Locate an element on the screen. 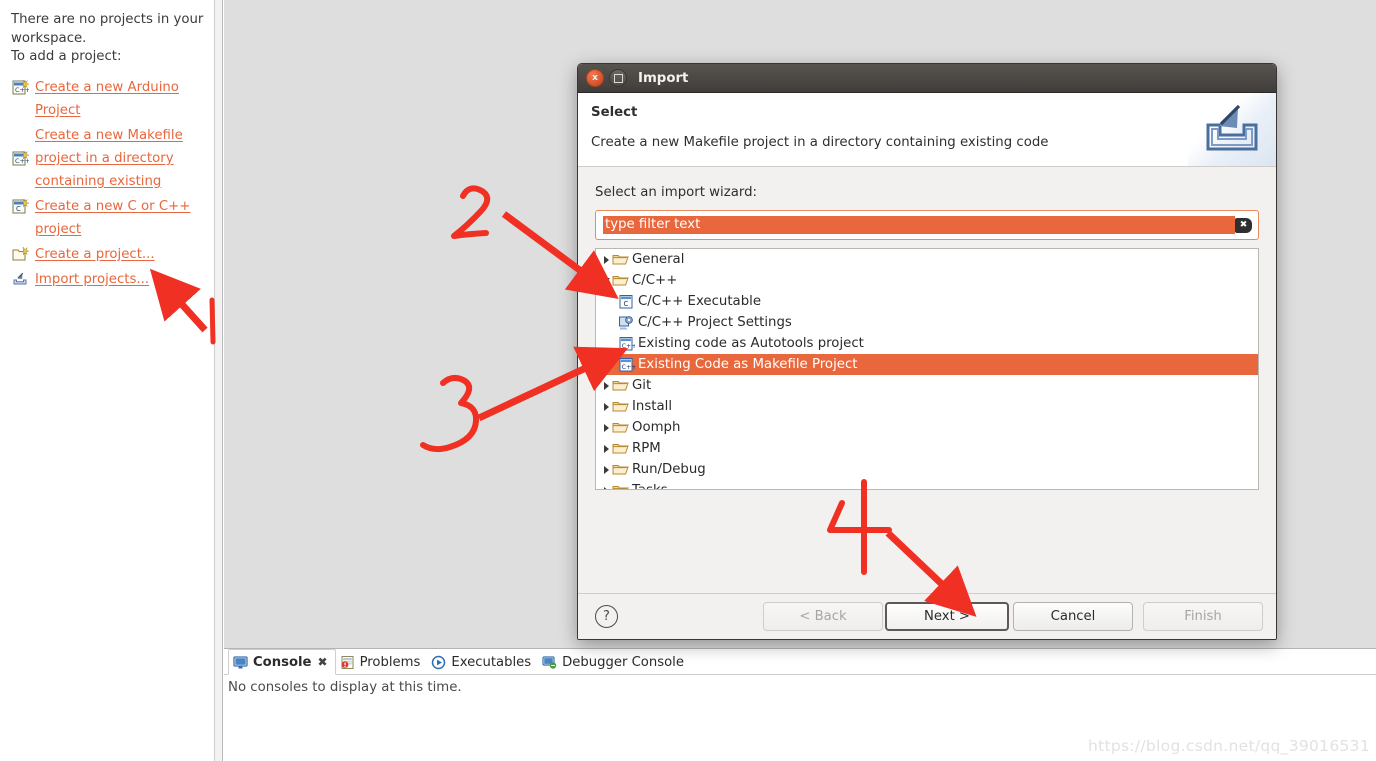 The height and width of the screenshot is (761, 1376). c-new-project-icon: C is located at coordinates (20, 206).